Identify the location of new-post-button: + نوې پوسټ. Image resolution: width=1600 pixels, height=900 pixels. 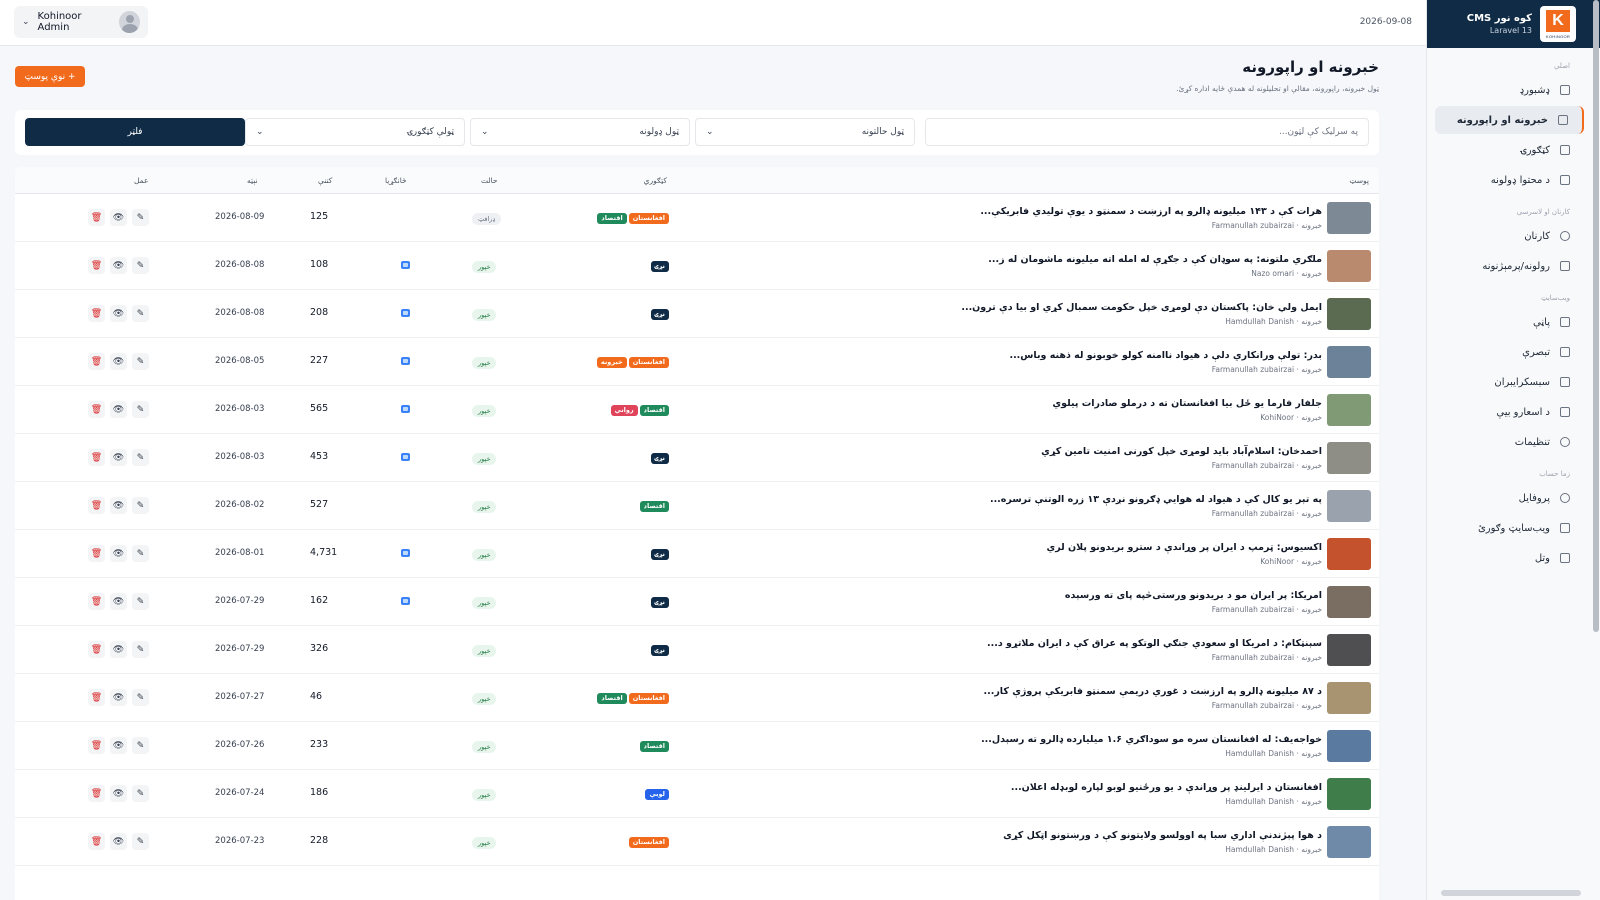
(50, 76).